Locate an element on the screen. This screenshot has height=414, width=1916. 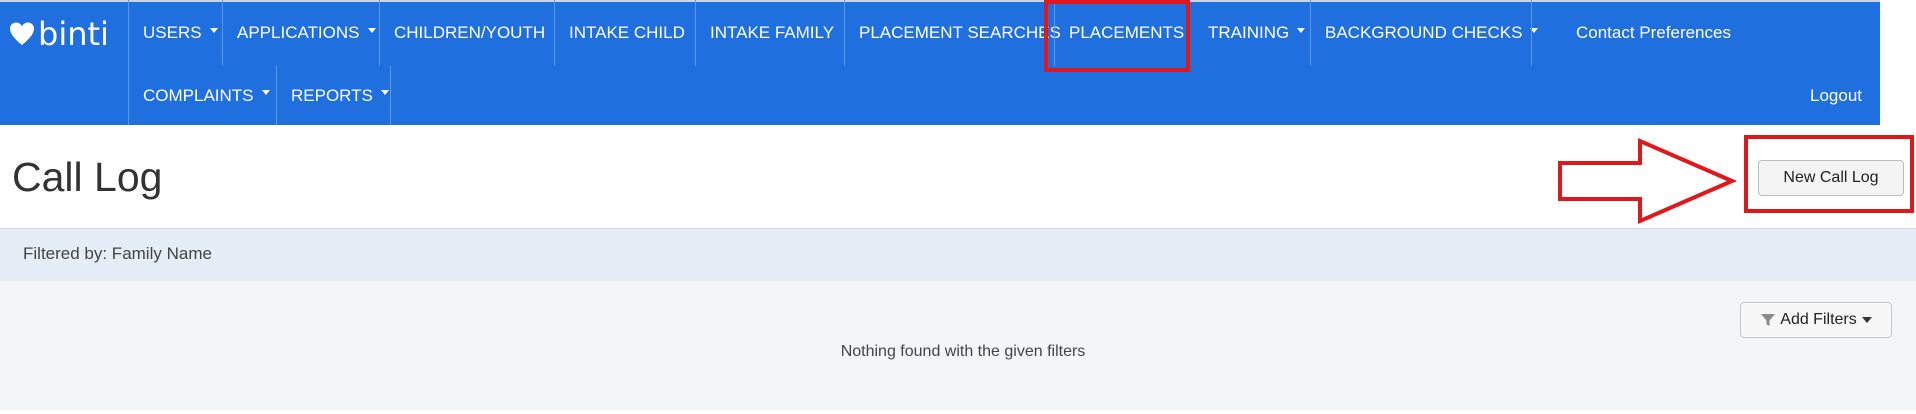
nav-background-checks-label: BACKGROUND CHECKS is located at coordinates (1424, 32).